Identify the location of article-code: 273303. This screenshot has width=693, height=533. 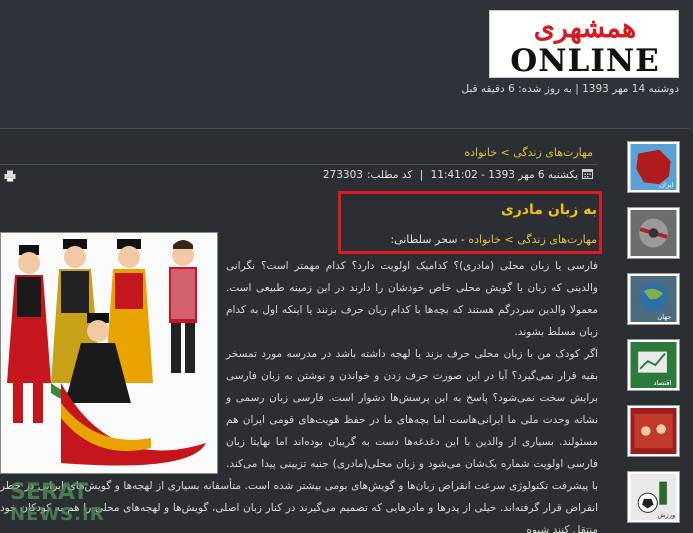
(342, 175).